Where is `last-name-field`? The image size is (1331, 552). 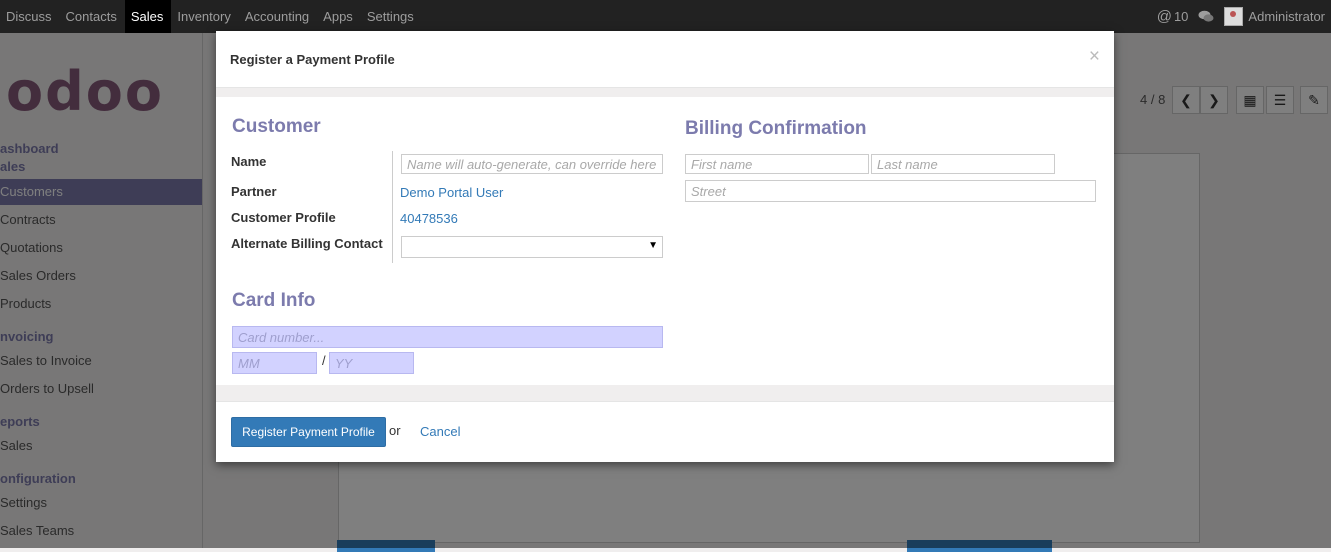 last-name-field is located at coordinates (963, 164).